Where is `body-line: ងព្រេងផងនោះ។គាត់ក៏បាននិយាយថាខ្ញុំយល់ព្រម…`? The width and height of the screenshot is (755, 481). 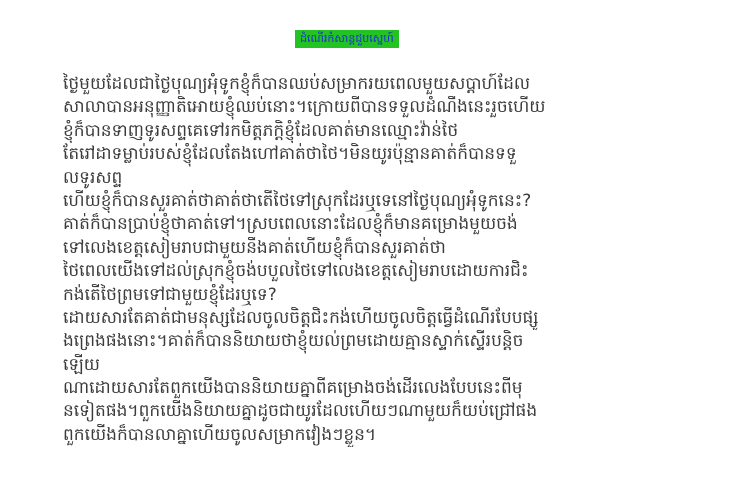
body-line: ងព្រេងផងនោះ។គាត់ក៏បាននិយាយថាខ្ញុំយល់ព្រម… is located at coordinates (293, 341).